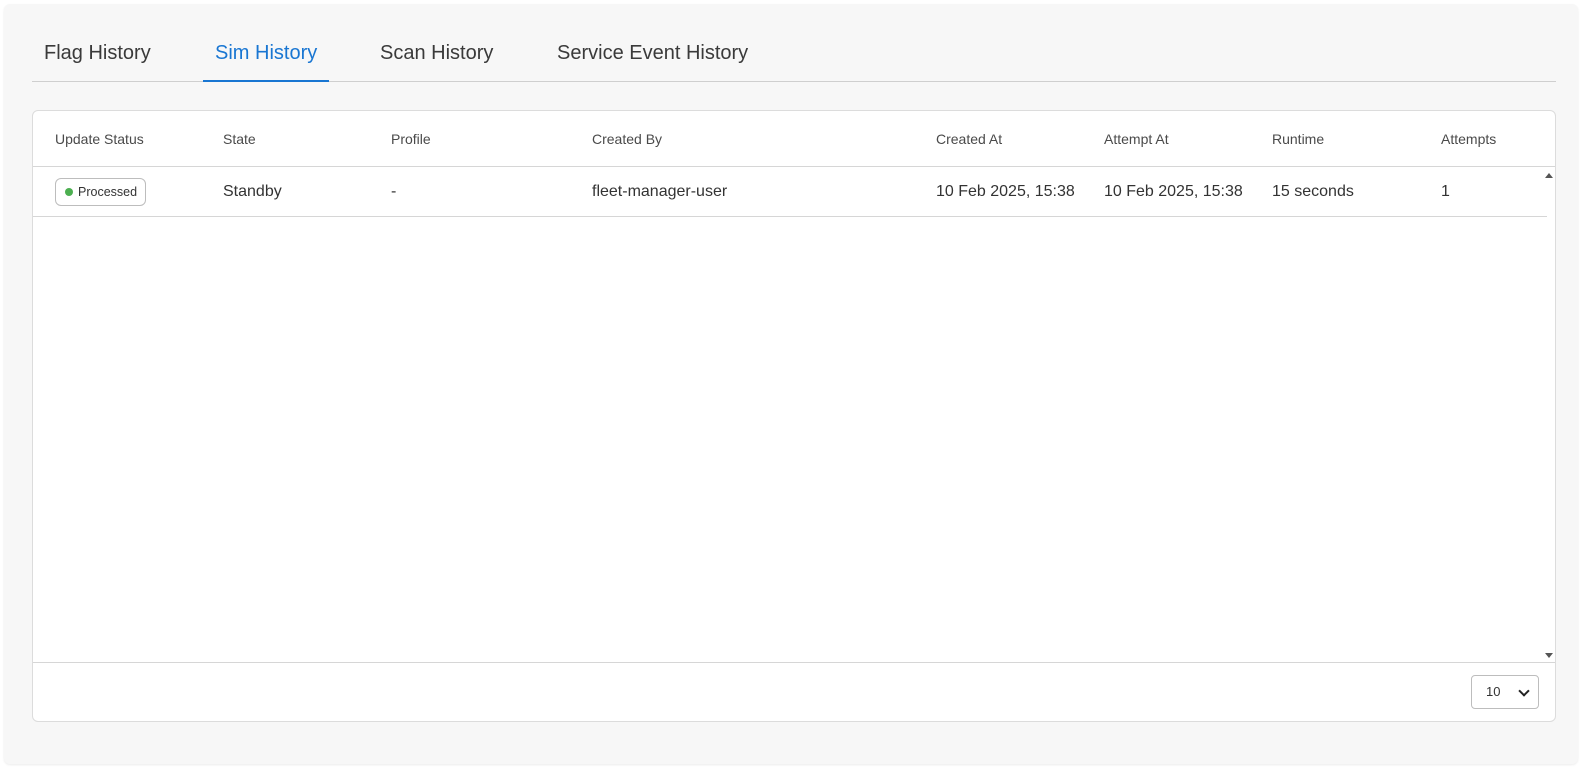 The width and height of the screenshot is (1584, 771). Describe the element at coordinates (1313, 191) in the screenshot. I see `cell-runtime: 15 seconds` at that location.